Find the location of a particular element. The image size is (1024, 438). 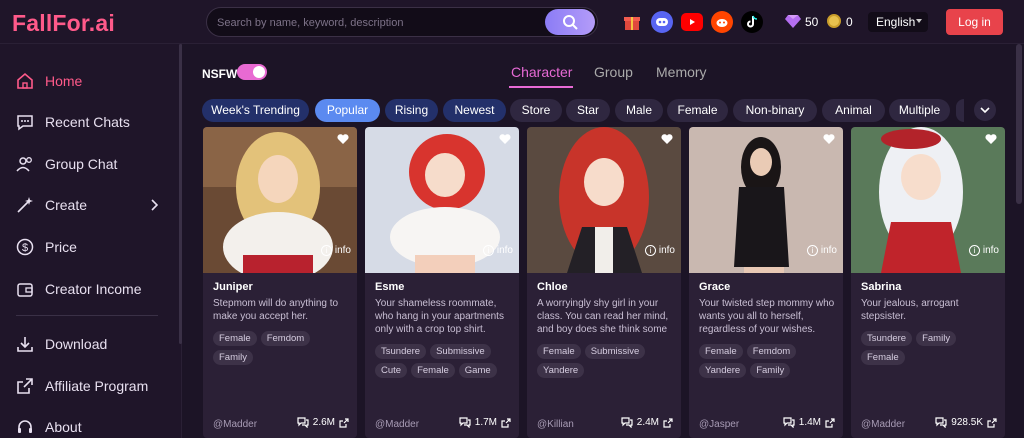

chat-count: 928.5K is located at coordinates (967, 422).